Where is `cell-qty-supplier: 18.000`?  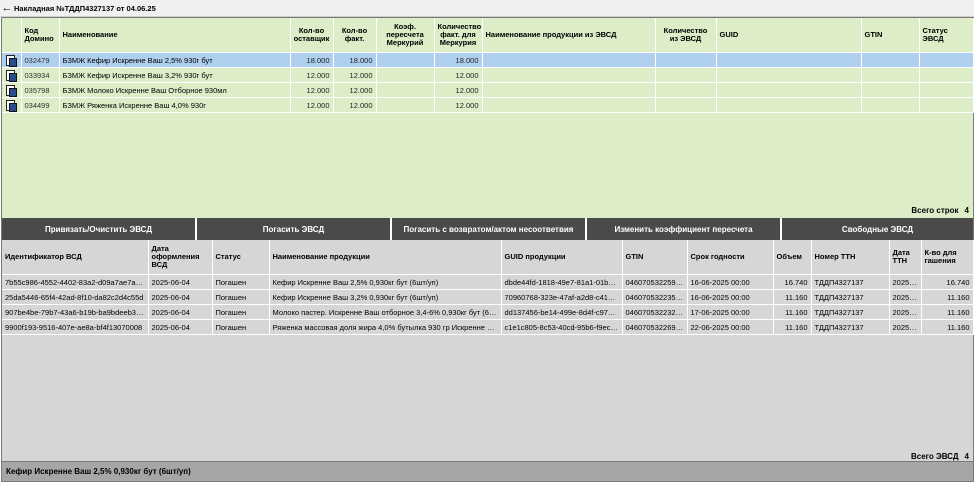
cell-qty-supplier: 18.000 is located at coordinates (312, 60).